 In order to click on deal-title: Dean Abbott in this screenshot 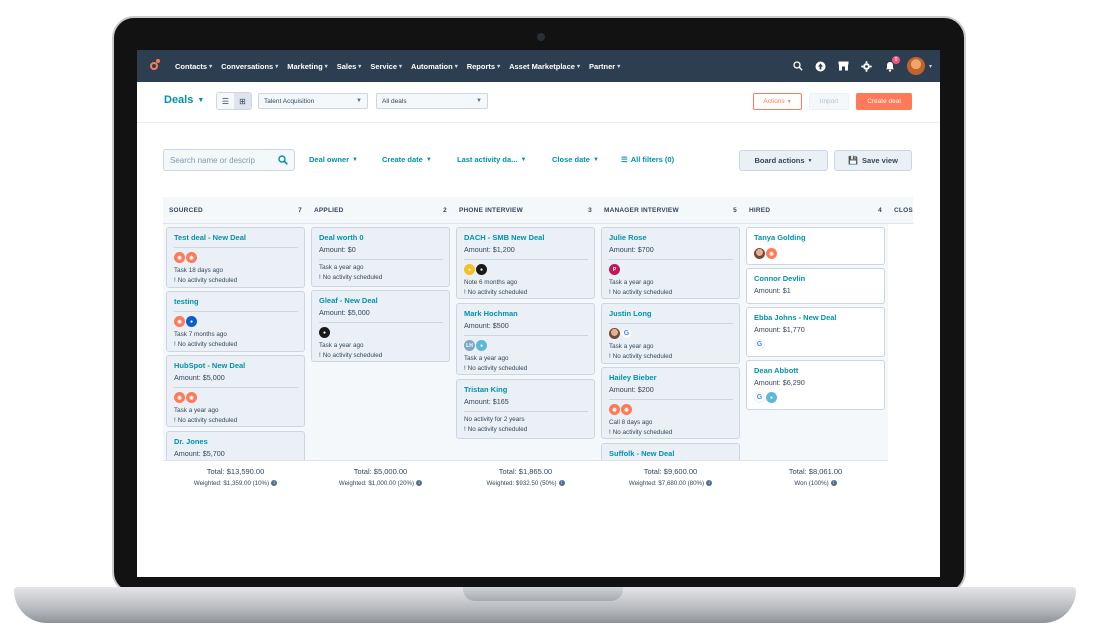, I will do `click(816, 370)`.